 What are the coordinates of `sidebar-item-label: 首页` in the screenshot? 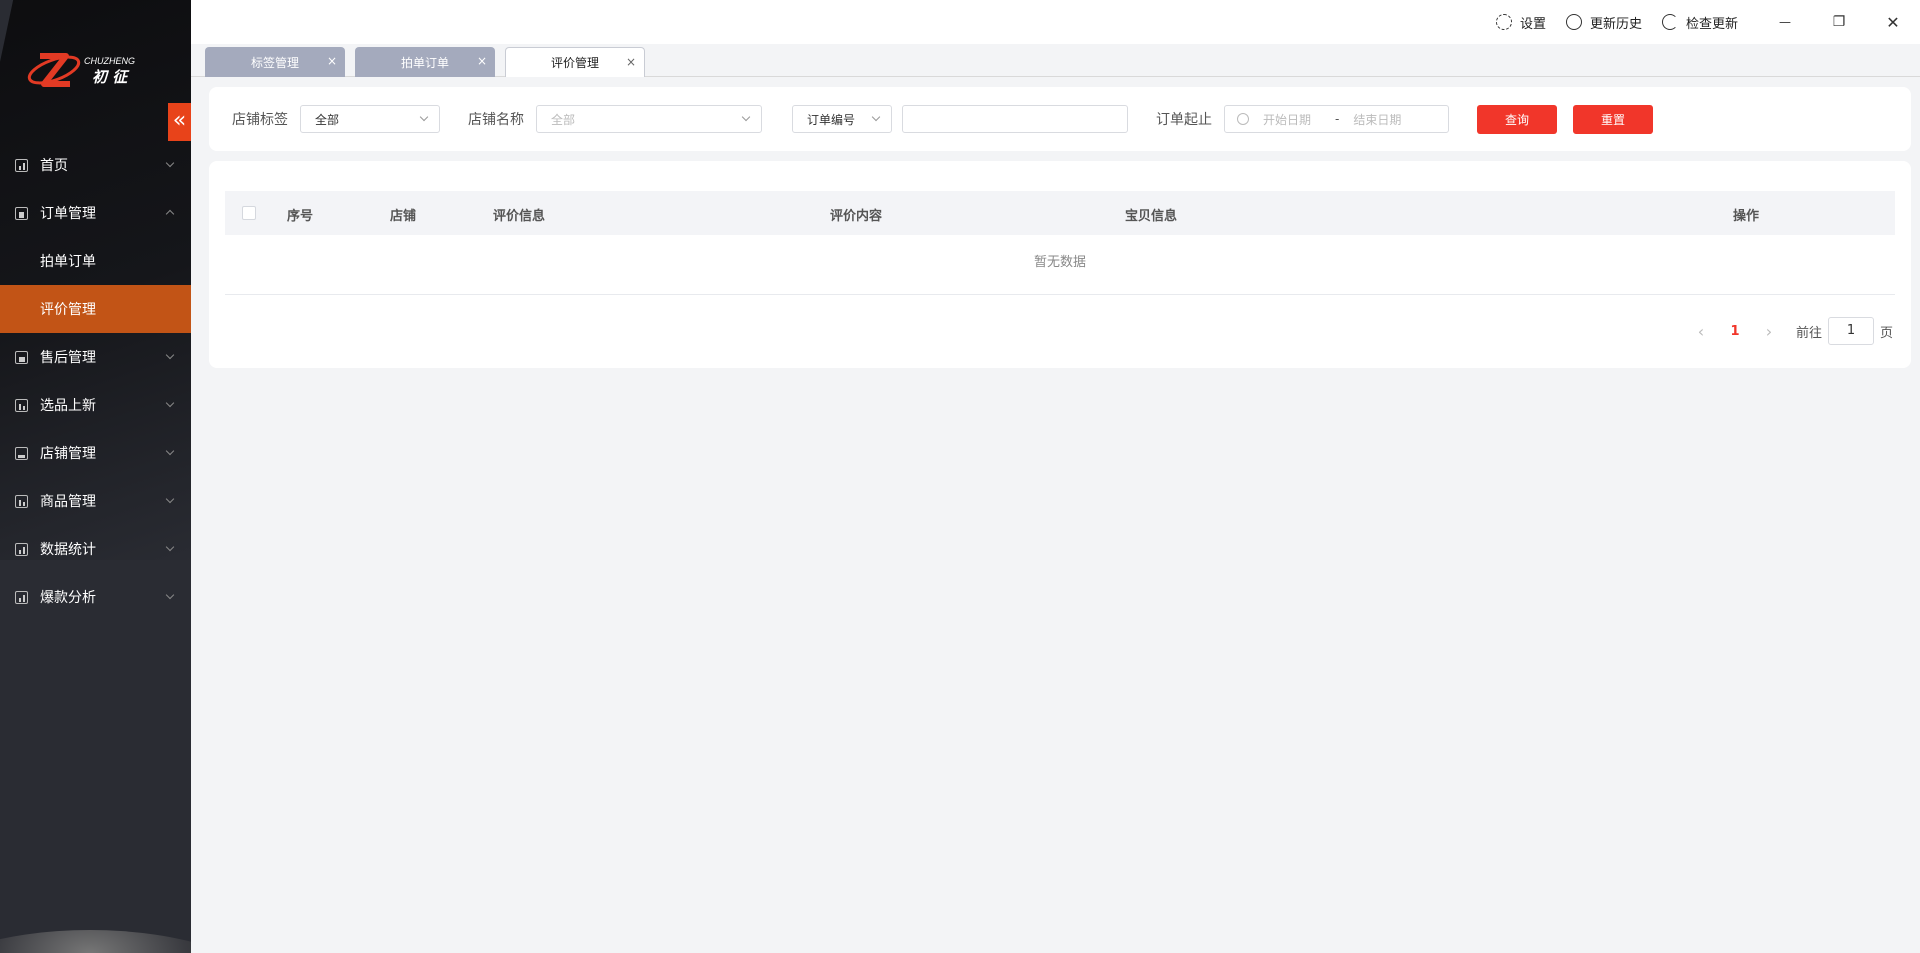 It's located at (54, 166).